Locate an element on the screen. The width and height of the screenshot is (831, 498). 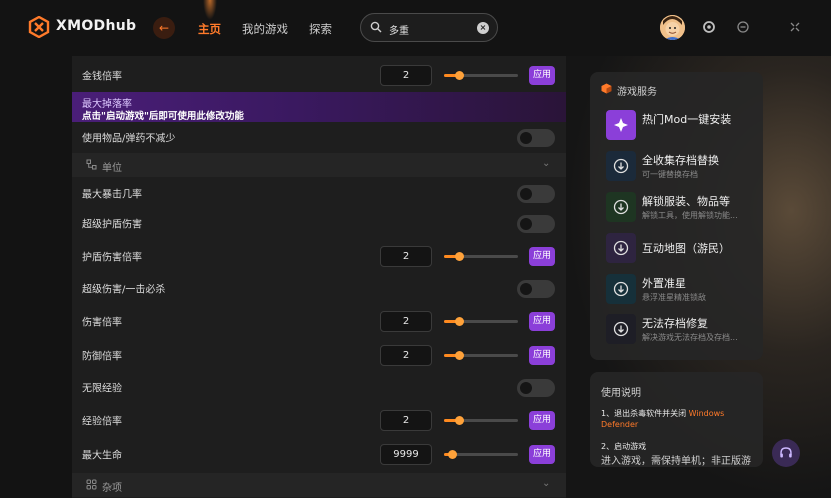
use-items-toggle is located at coordinates (536, 138).